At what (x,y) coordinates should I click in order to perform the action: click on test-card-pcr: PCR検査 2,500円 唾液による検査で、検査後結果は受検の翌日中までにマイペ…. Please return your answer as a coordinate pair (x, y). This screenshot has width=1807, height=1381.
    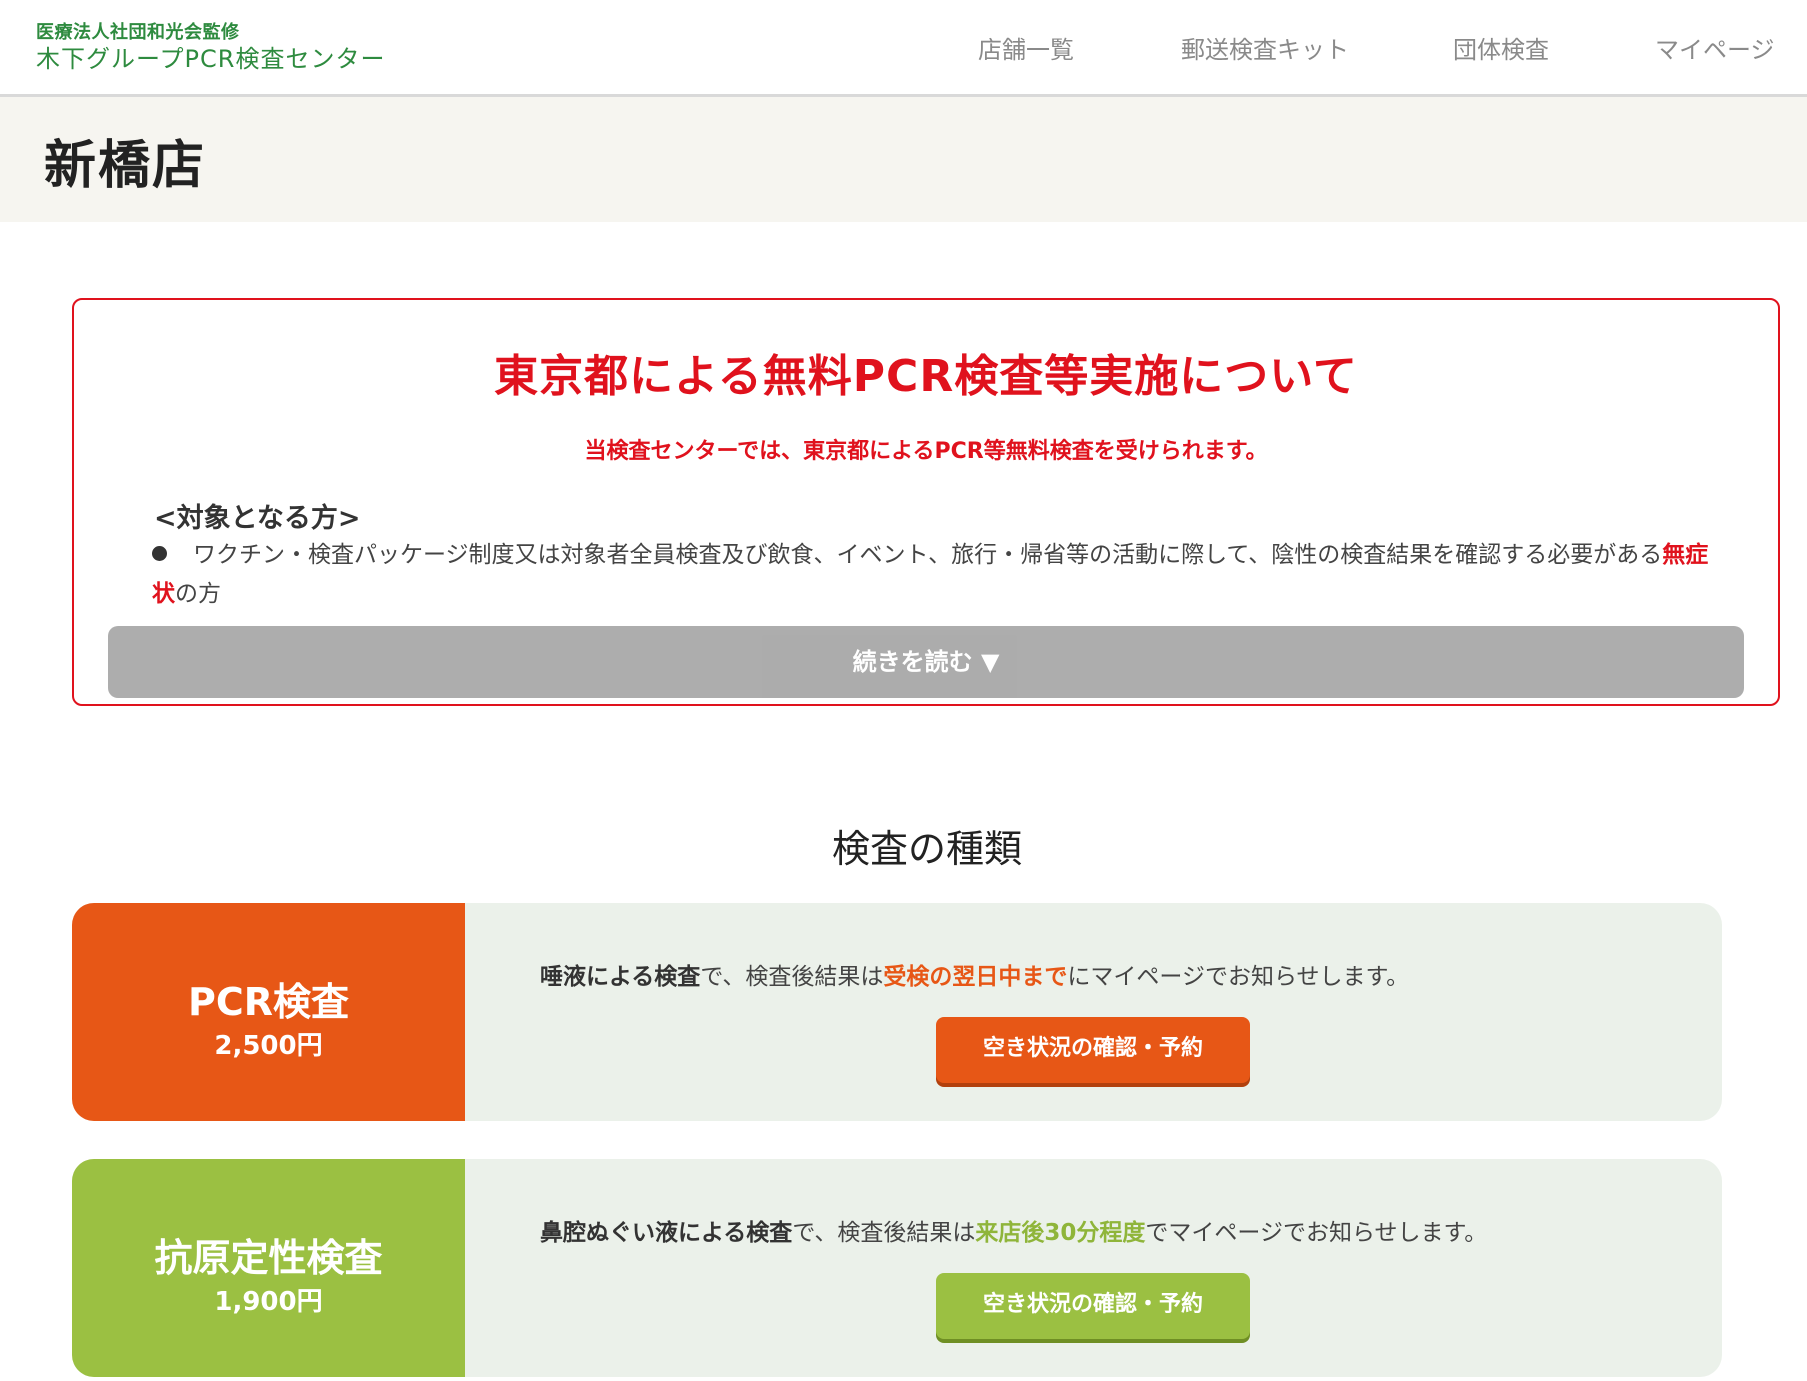
    Looking at the image, I should click on (897, 1012).